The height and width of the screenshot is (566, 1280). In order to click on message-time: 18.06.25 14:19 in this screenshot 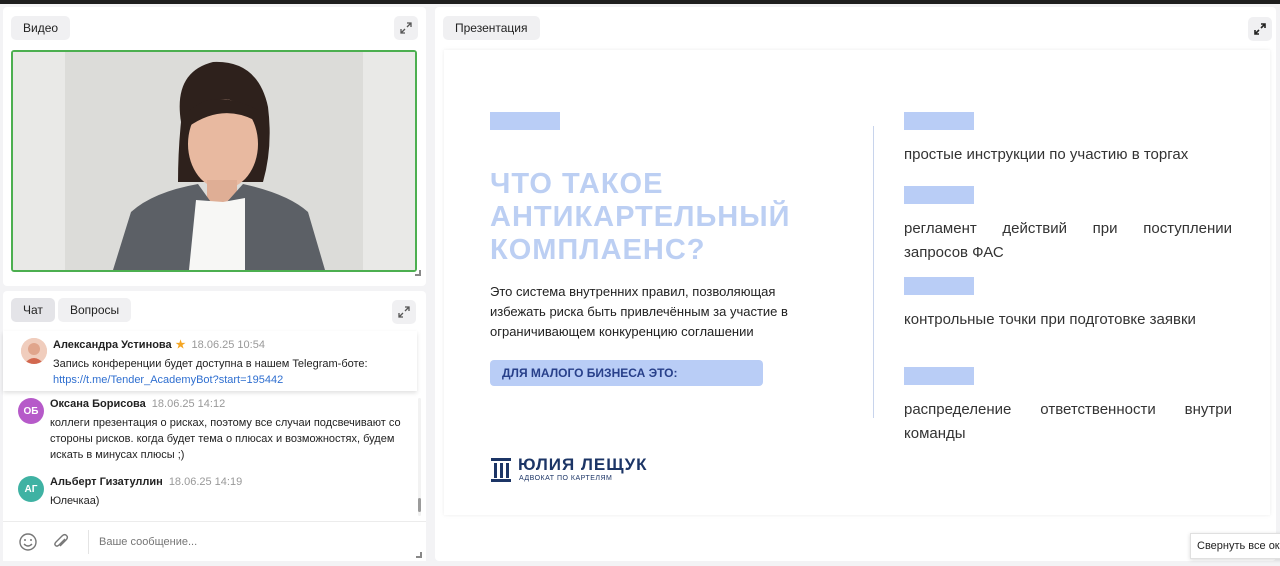, I will do `click(205, 482)`.